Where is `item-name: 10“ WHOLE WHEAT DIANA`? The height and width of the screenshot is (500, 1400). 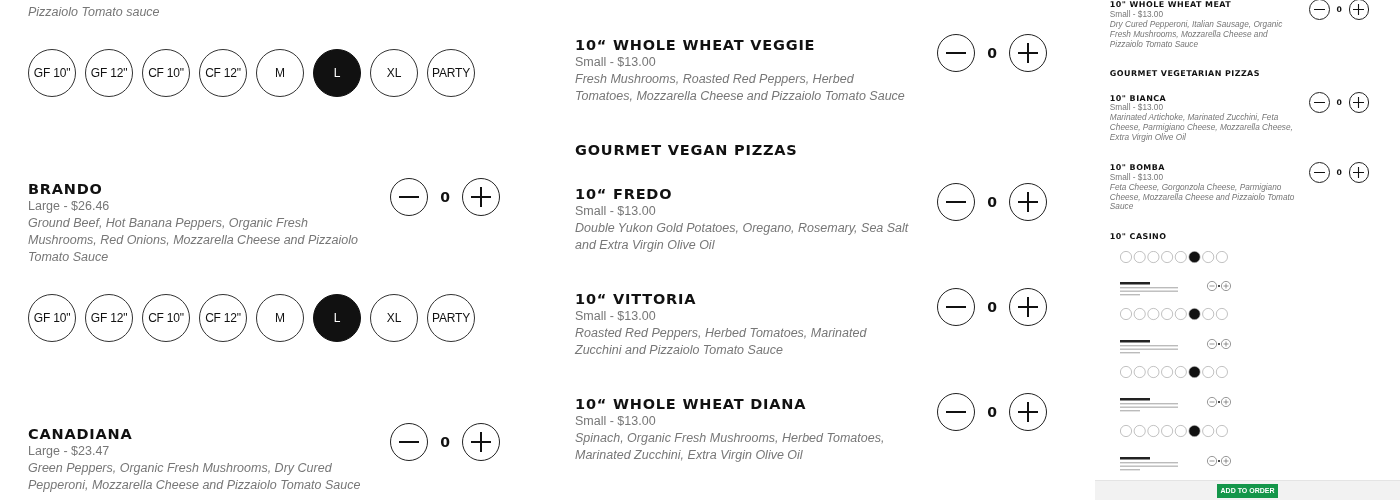 item-name: 10“ WHOLE WHEAT DIANA is located at coordinates (691, 404).